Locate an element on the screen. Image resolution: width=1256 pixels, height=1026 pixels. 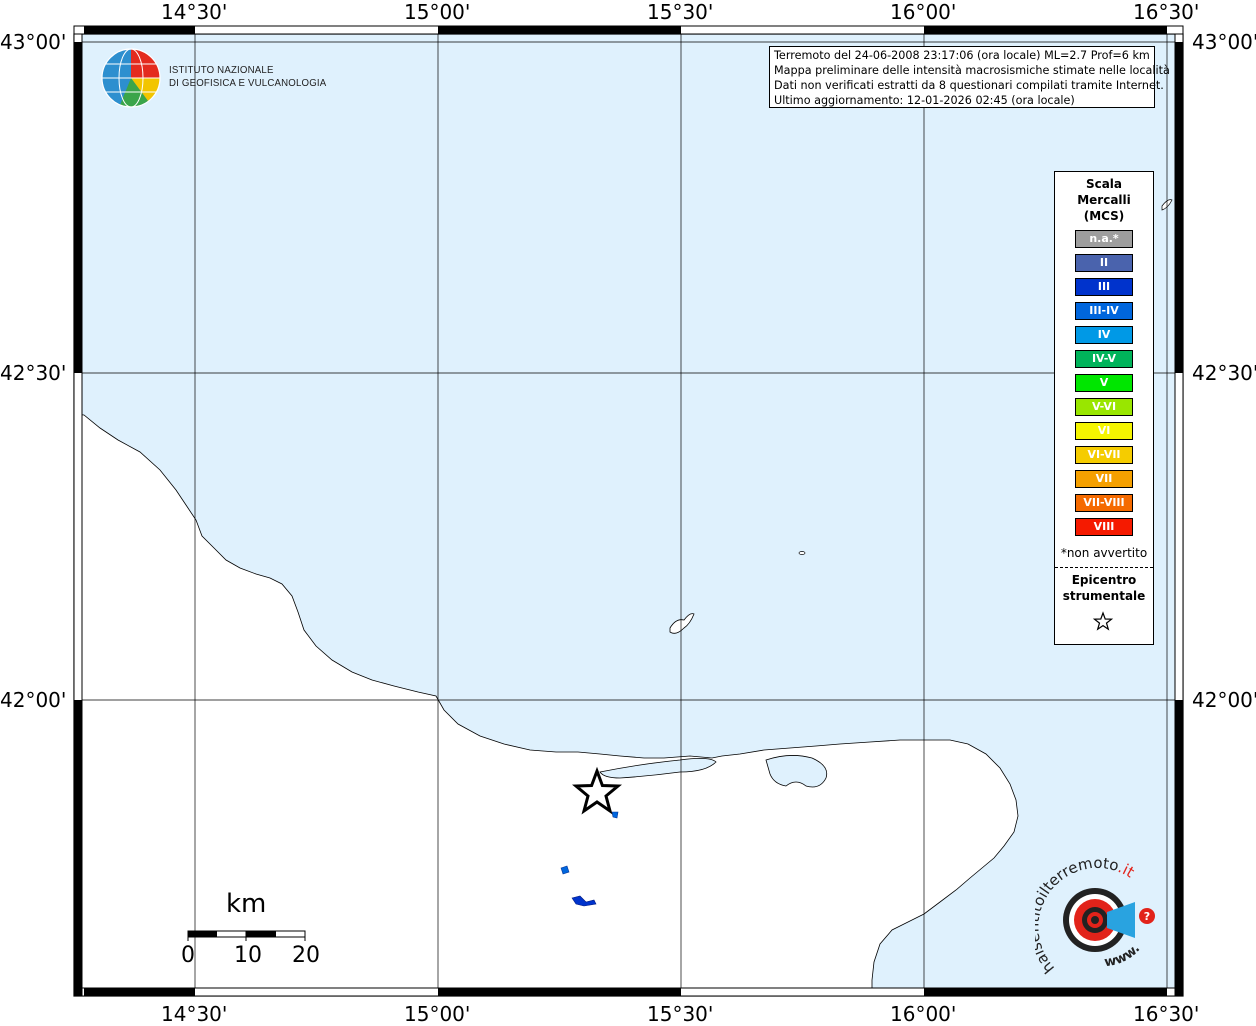
logo-line-1: ISTITUTO NAZIONALE is located at coordinates (221, 70).